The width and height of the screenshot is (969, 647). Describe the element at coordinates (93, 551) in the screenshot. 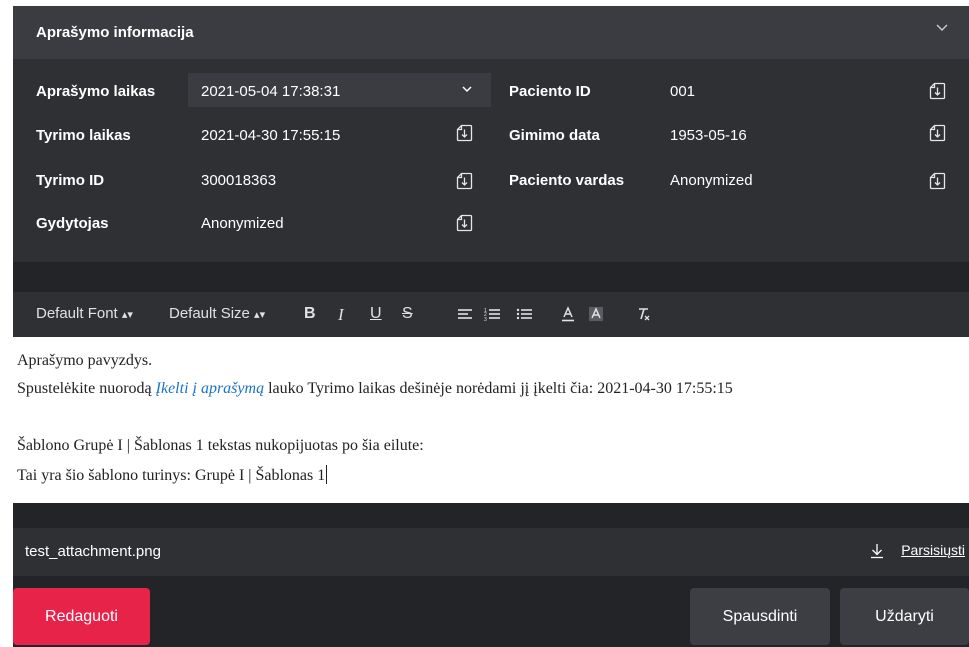

I see `attachment-filename: test_attachment.png` at that location.